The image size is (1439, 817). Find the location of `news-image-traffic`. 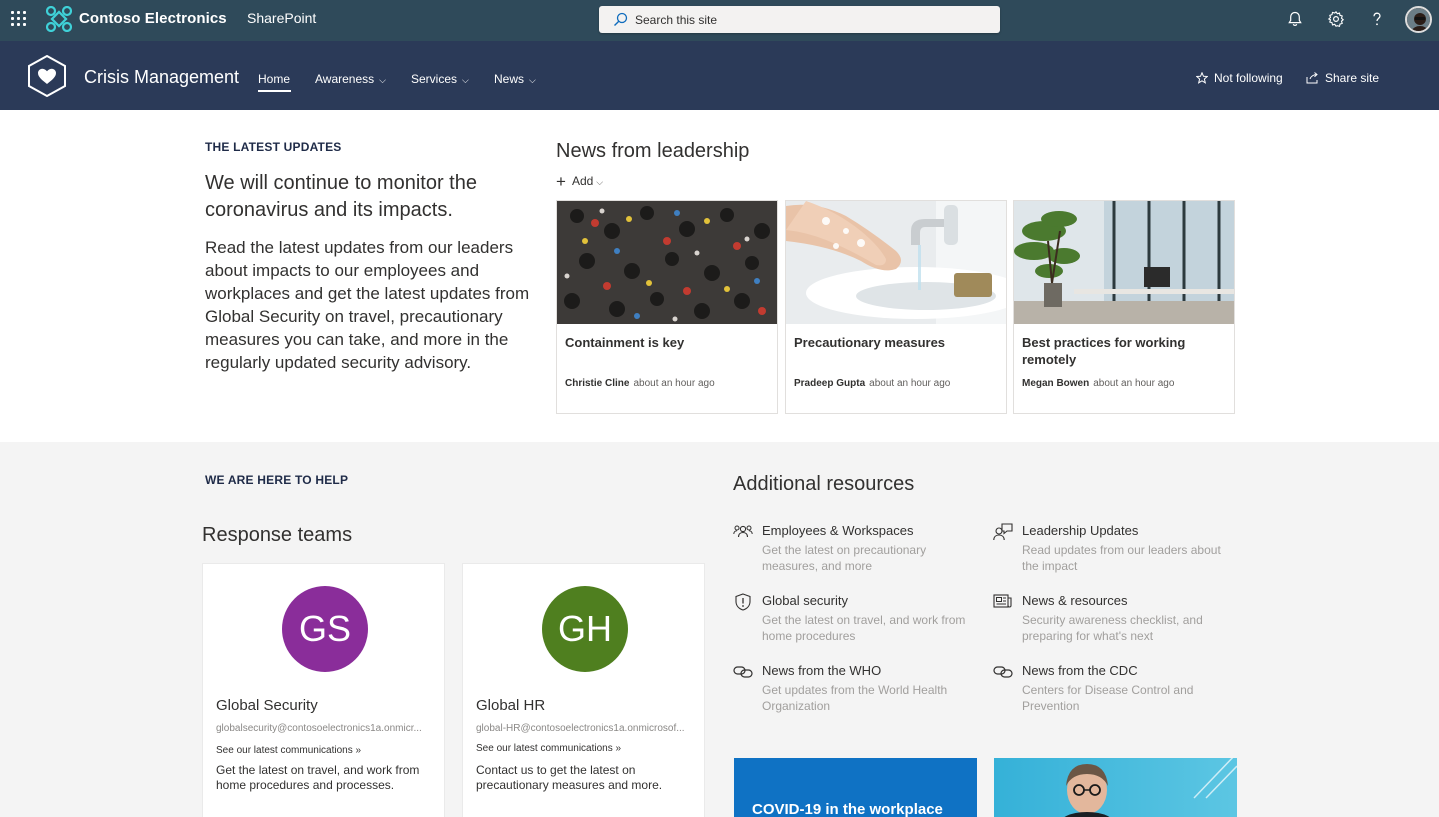

news-image-traffic is located at coordinates (667, 262).